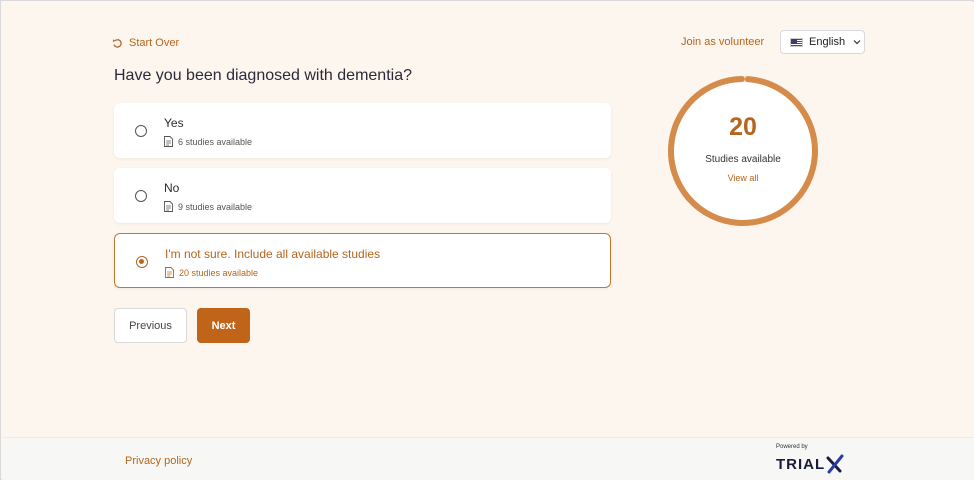 Image resolution: width=974 pixels, height=480 pixels. I want to click on option-study-count: 6 studies available, so click(208, 141).